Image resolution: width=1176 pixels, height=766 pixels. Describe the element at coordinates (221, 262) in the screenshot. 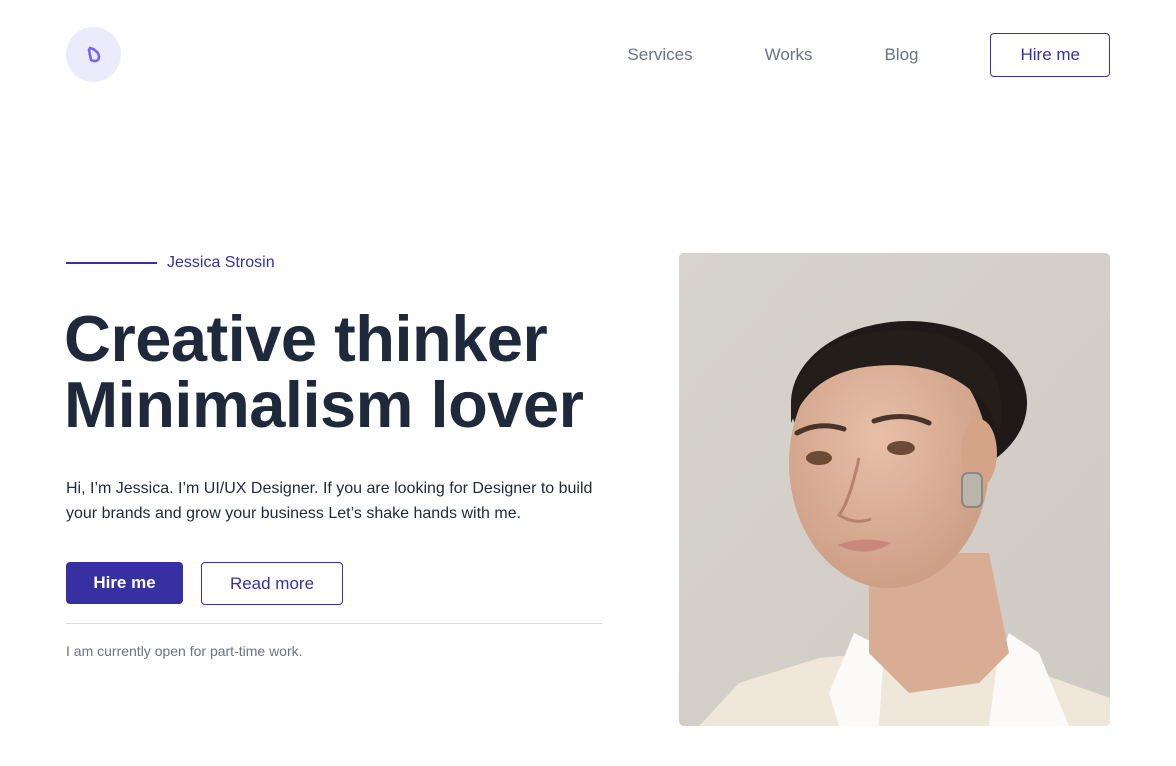

I see `author-name: Jessica Strosin` at that location.